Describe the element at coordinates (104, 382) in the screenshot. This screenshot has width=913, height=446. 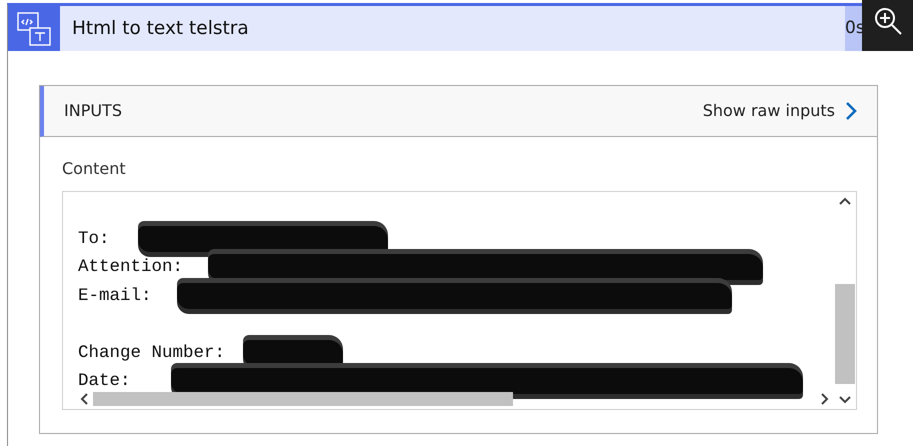
I see `line-label: Date:` at that location.